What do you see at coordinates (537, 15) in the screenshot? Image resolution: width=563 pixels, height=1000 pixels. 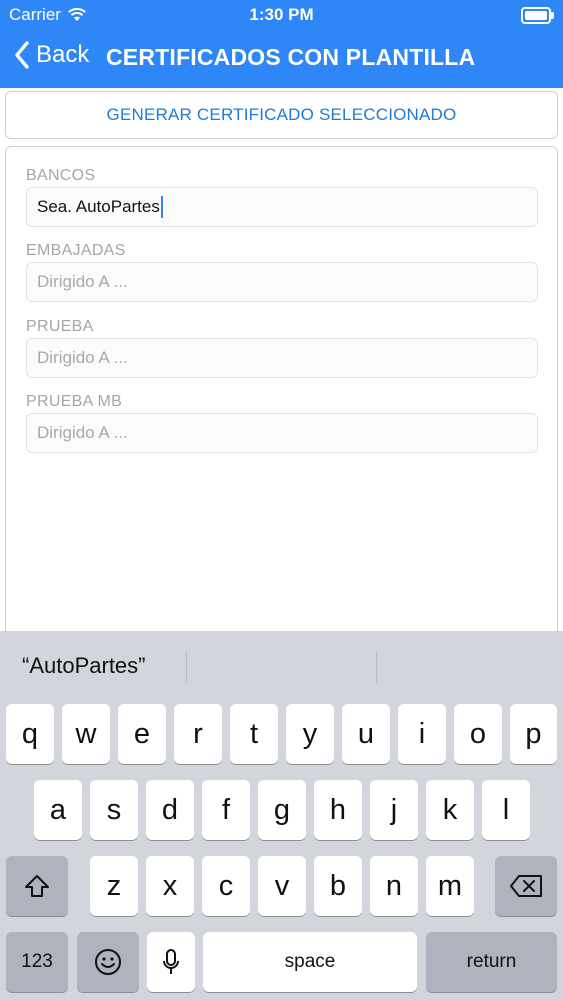 I see `battery-icon` at bounding box center [537, 15].